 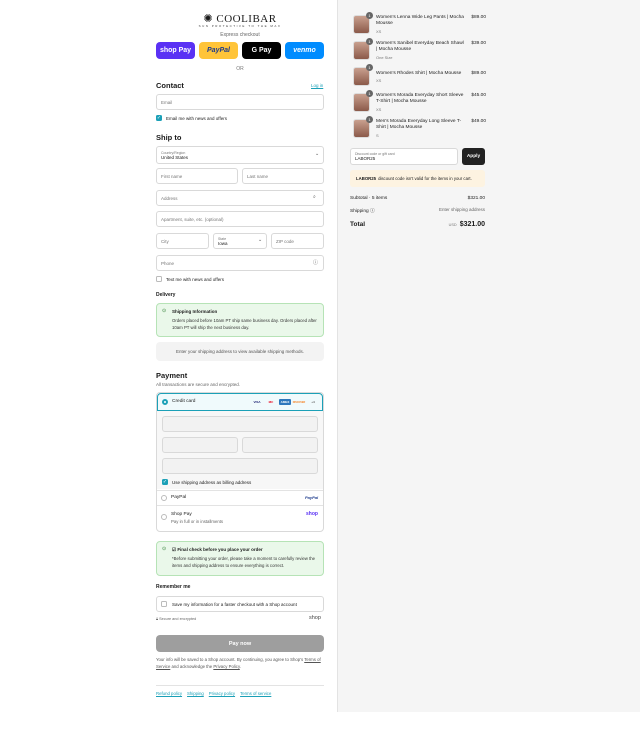 I want to click on item-price: $49.00, so click(x=478, y=121).